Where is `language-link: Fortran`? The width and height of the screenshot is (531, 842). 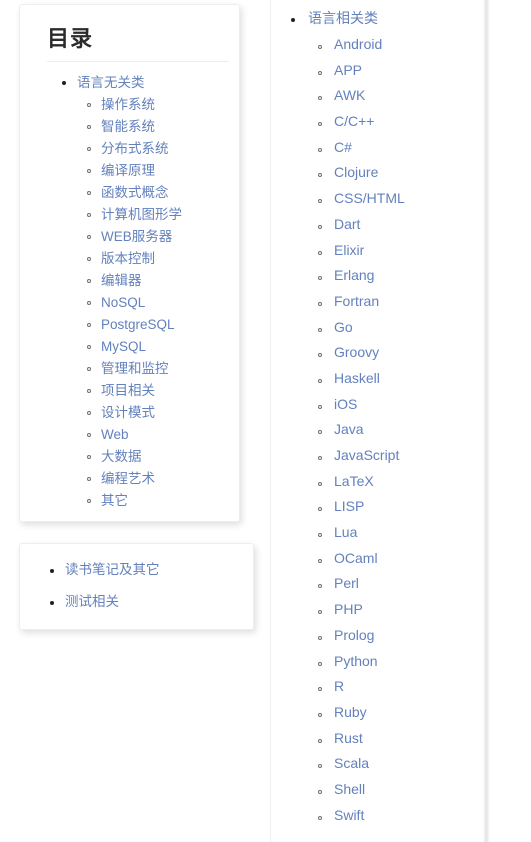 language-link: Fortran is located at coordinates (356, 301).